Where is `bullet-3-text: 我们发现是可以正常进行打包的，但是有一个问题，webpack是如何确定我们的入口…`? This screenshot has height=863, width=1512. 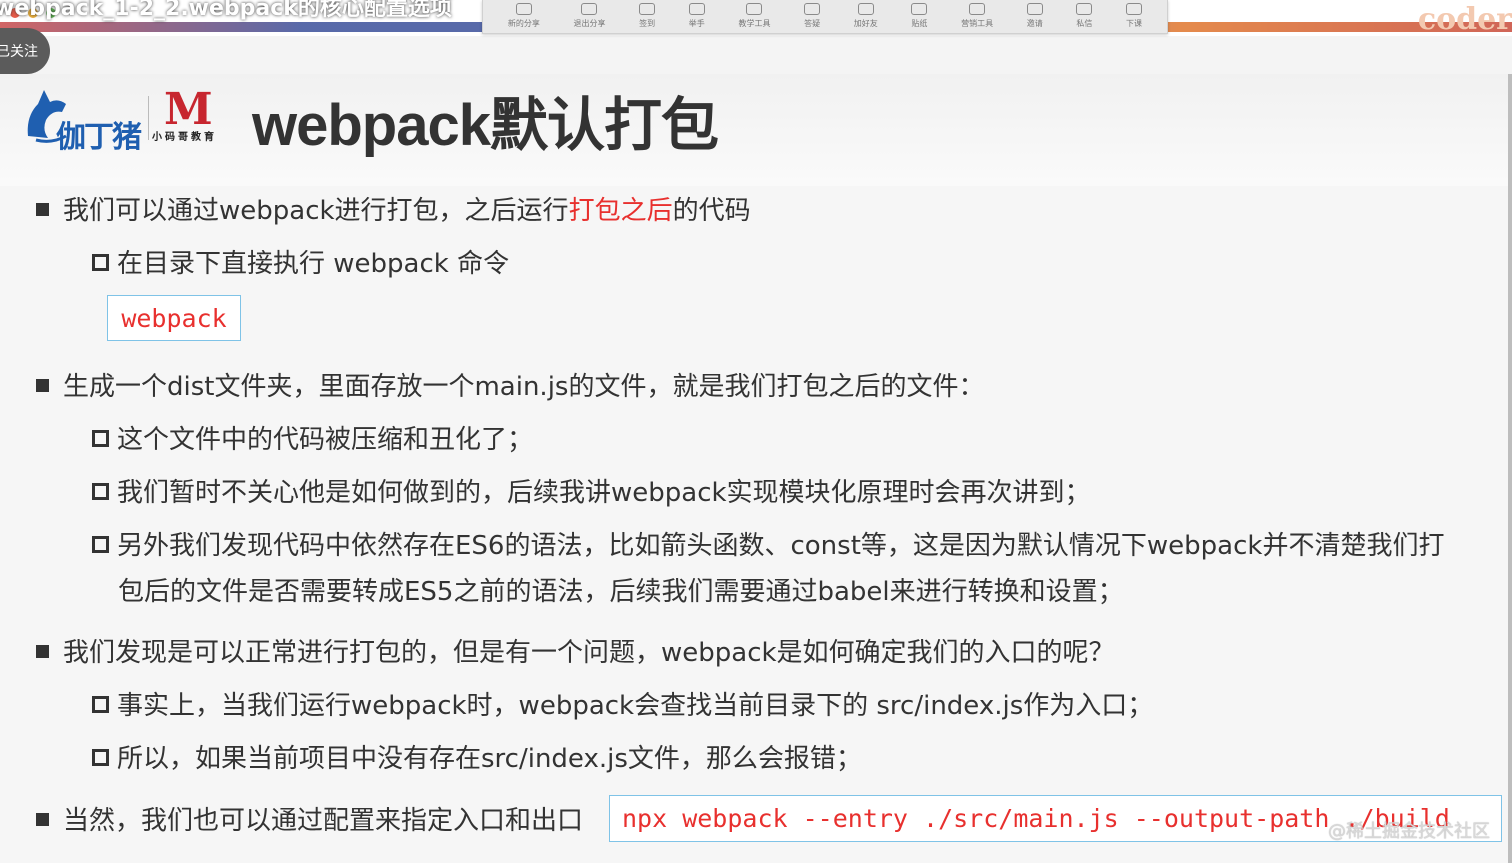 bullet-3-text: 我们发现是可以正常进行打包的，但是有一个问题，webpack是如何确定我们的入口… is located at coordinates (589, 653).